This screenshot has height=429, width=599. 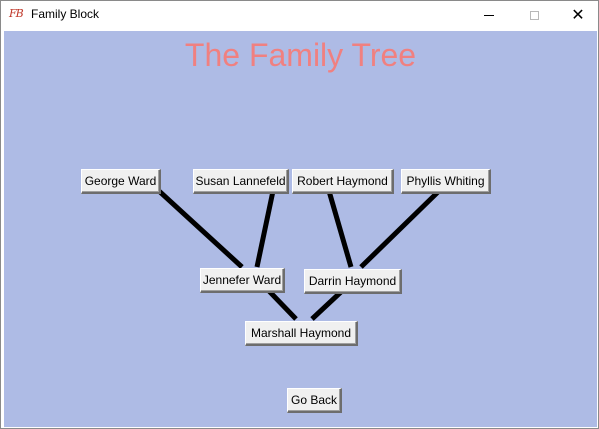 What do you see at coordinates (301, 333) in the screenshot?
I see `person-button-marshall-haymond: Marshall Haymond` at bounding box center [301, 333].